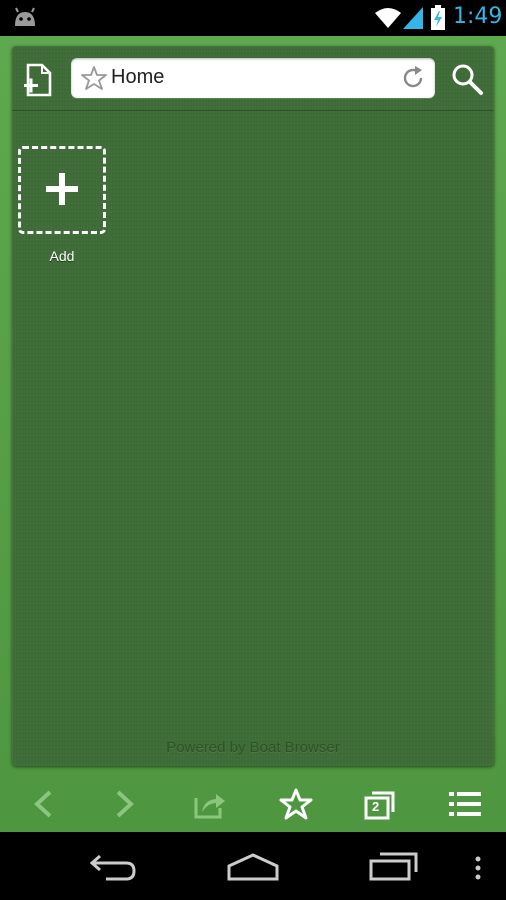 The height and width of the screenshot is (900, 506). What do you see at coordinates (25, 19) in the screenshot?
I see `android-icon` at bounding box center [25, 19].